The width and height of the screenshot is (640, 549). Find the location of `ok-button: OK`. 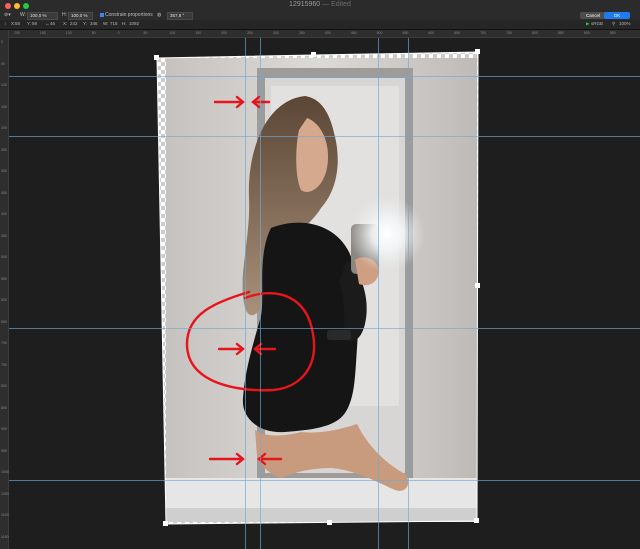

ok-button: OK is located at coordinates (617, 15).